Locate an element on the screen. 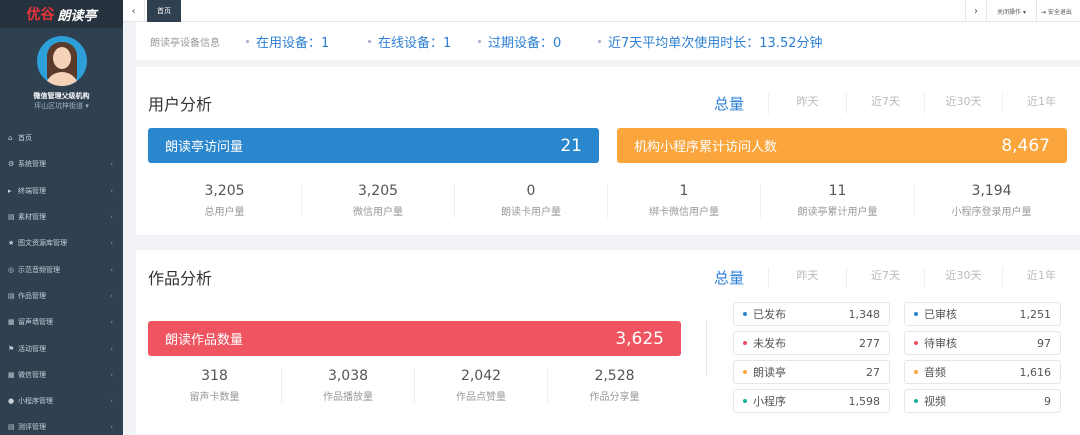  home-icon: ⌂ is located at coordinates (10, 138).